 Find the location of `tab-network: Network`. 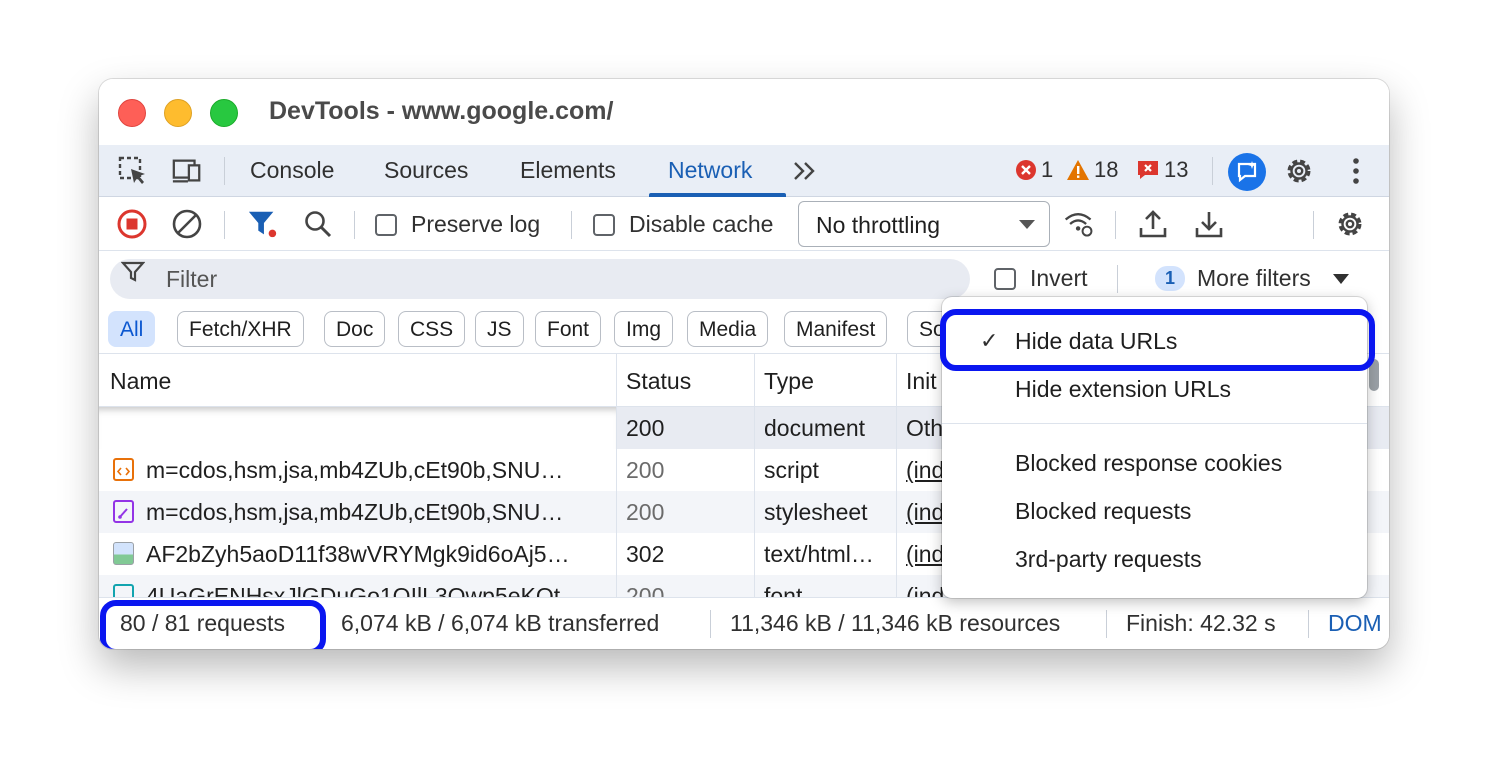

tab-network: Network is located at coordinates (710, 170).